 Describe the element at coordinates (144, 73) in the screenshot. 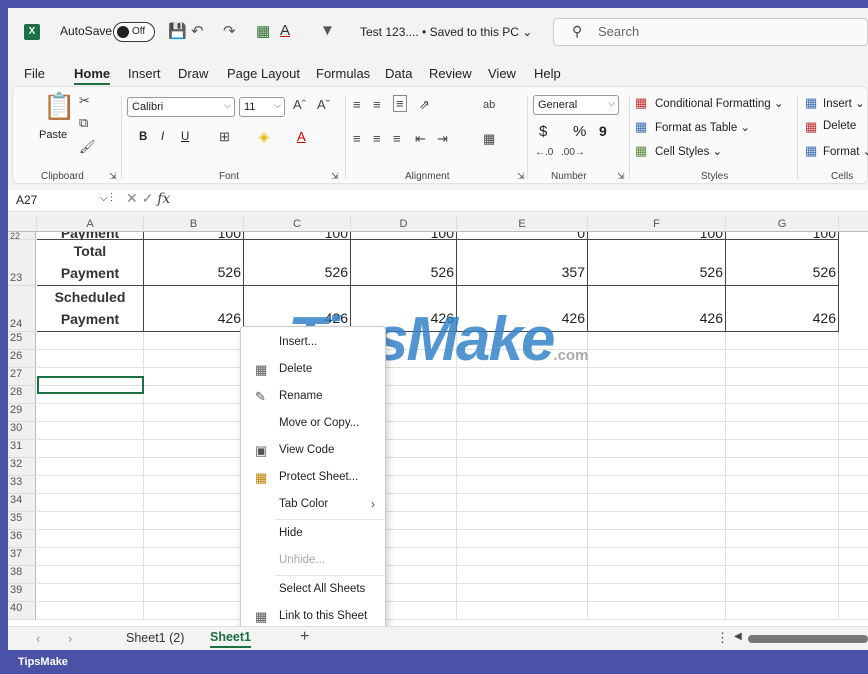

I see `tab-insert: Insert` at that location.